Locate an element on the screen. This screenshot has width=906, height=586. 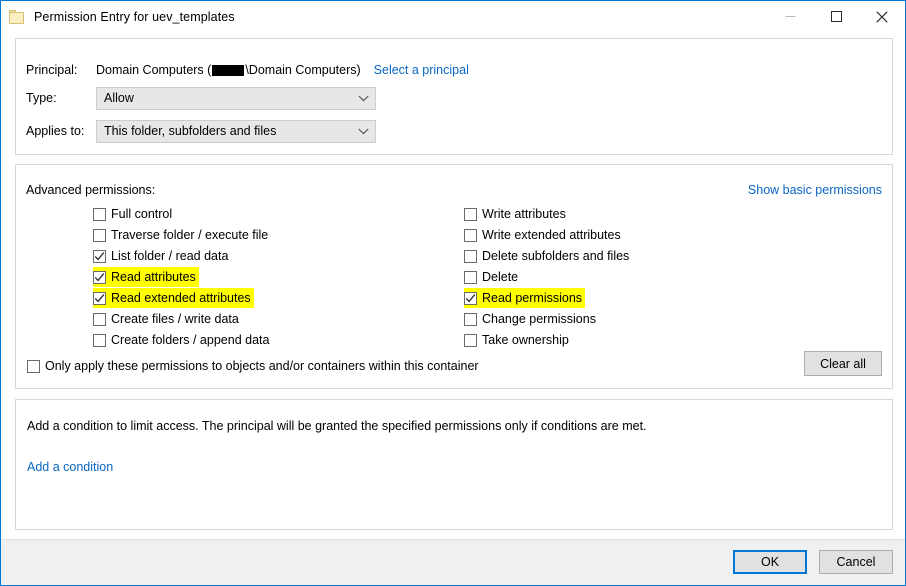
permission-item: Traverse folder / execute file is located at coordinates (182, 235).